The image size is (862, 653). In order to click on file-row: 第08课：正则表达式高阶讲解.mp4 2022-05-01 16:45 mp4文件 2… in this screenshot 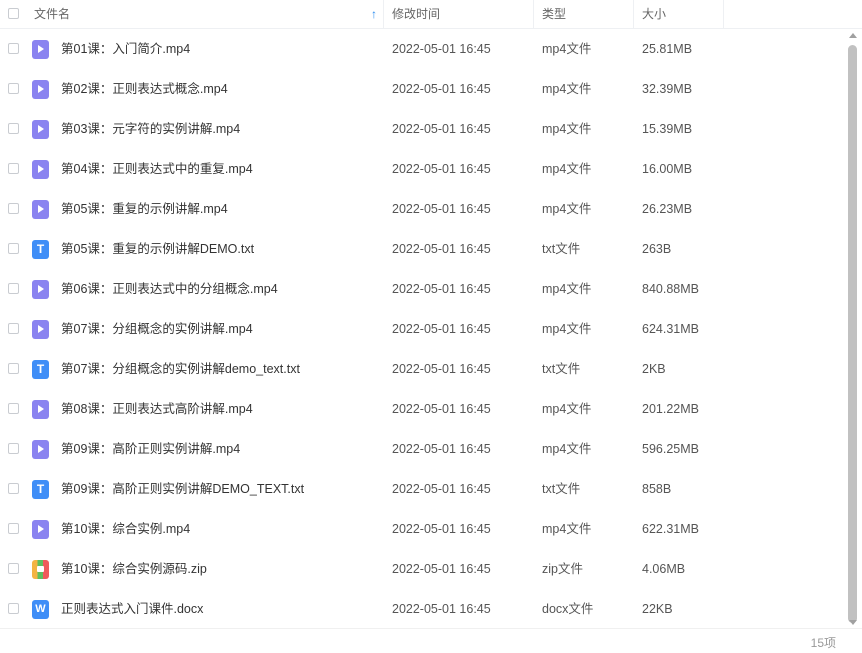, I will do `click(422, 409)`.